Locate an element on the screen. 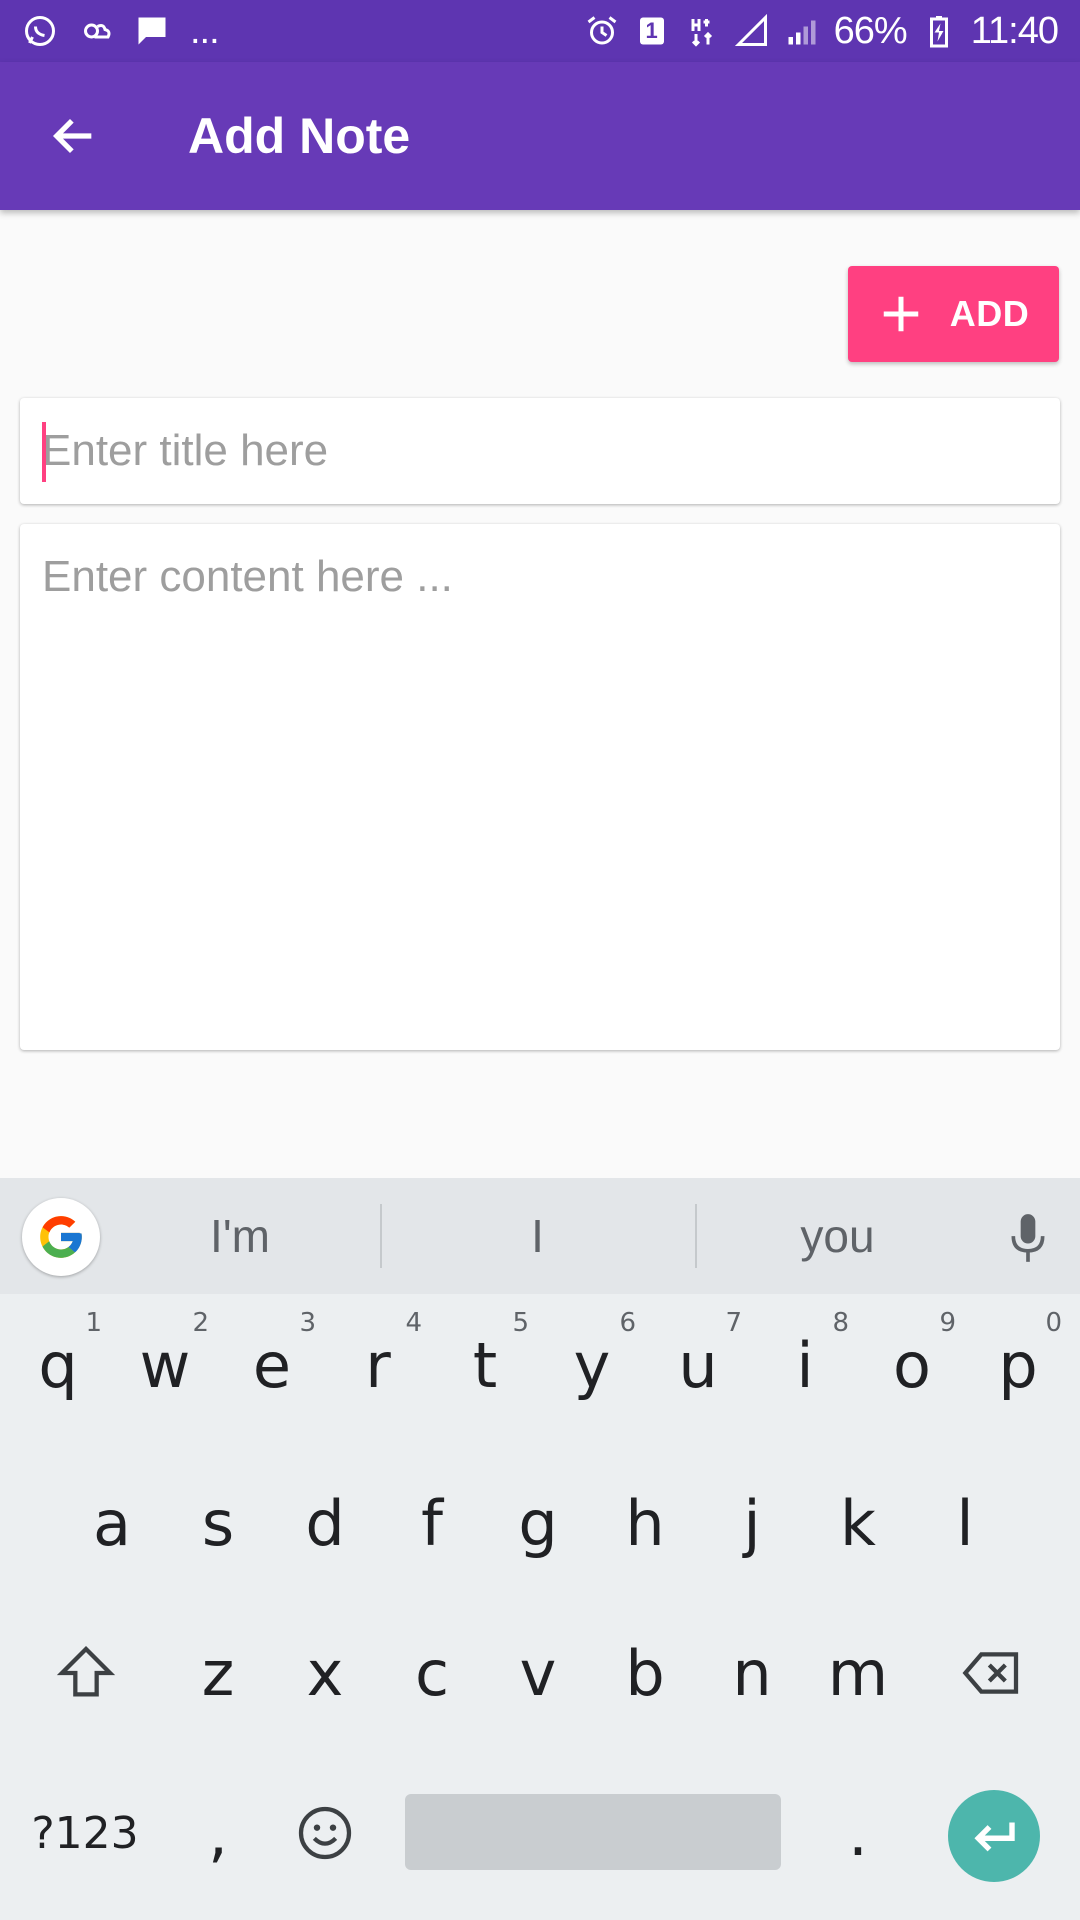 The image size is (1080, 1920). key-l: l is located at coordinates (965, 1523).